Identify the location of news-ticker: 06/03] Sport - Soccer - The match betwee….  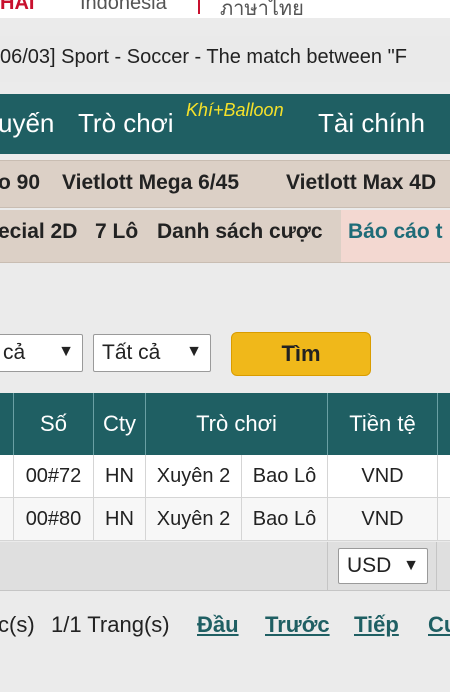
(225, 59).